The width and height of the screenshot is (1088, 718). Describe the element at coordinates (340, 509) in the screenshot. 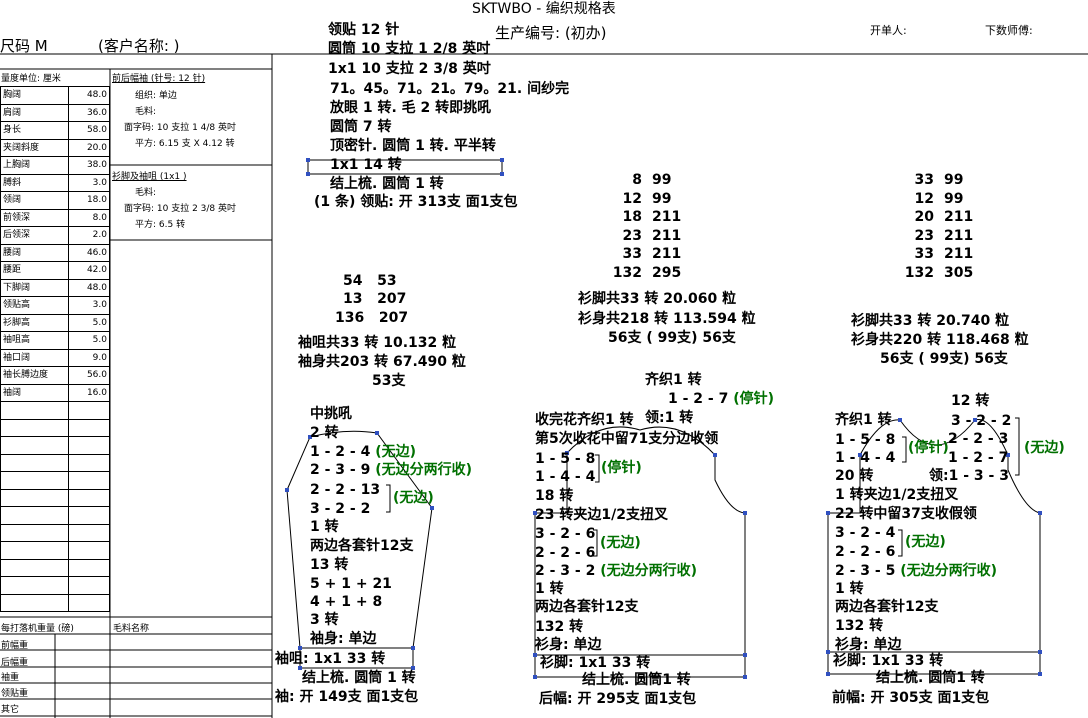

I see `sleeve-step: 3 - 2 - 2` at that location.